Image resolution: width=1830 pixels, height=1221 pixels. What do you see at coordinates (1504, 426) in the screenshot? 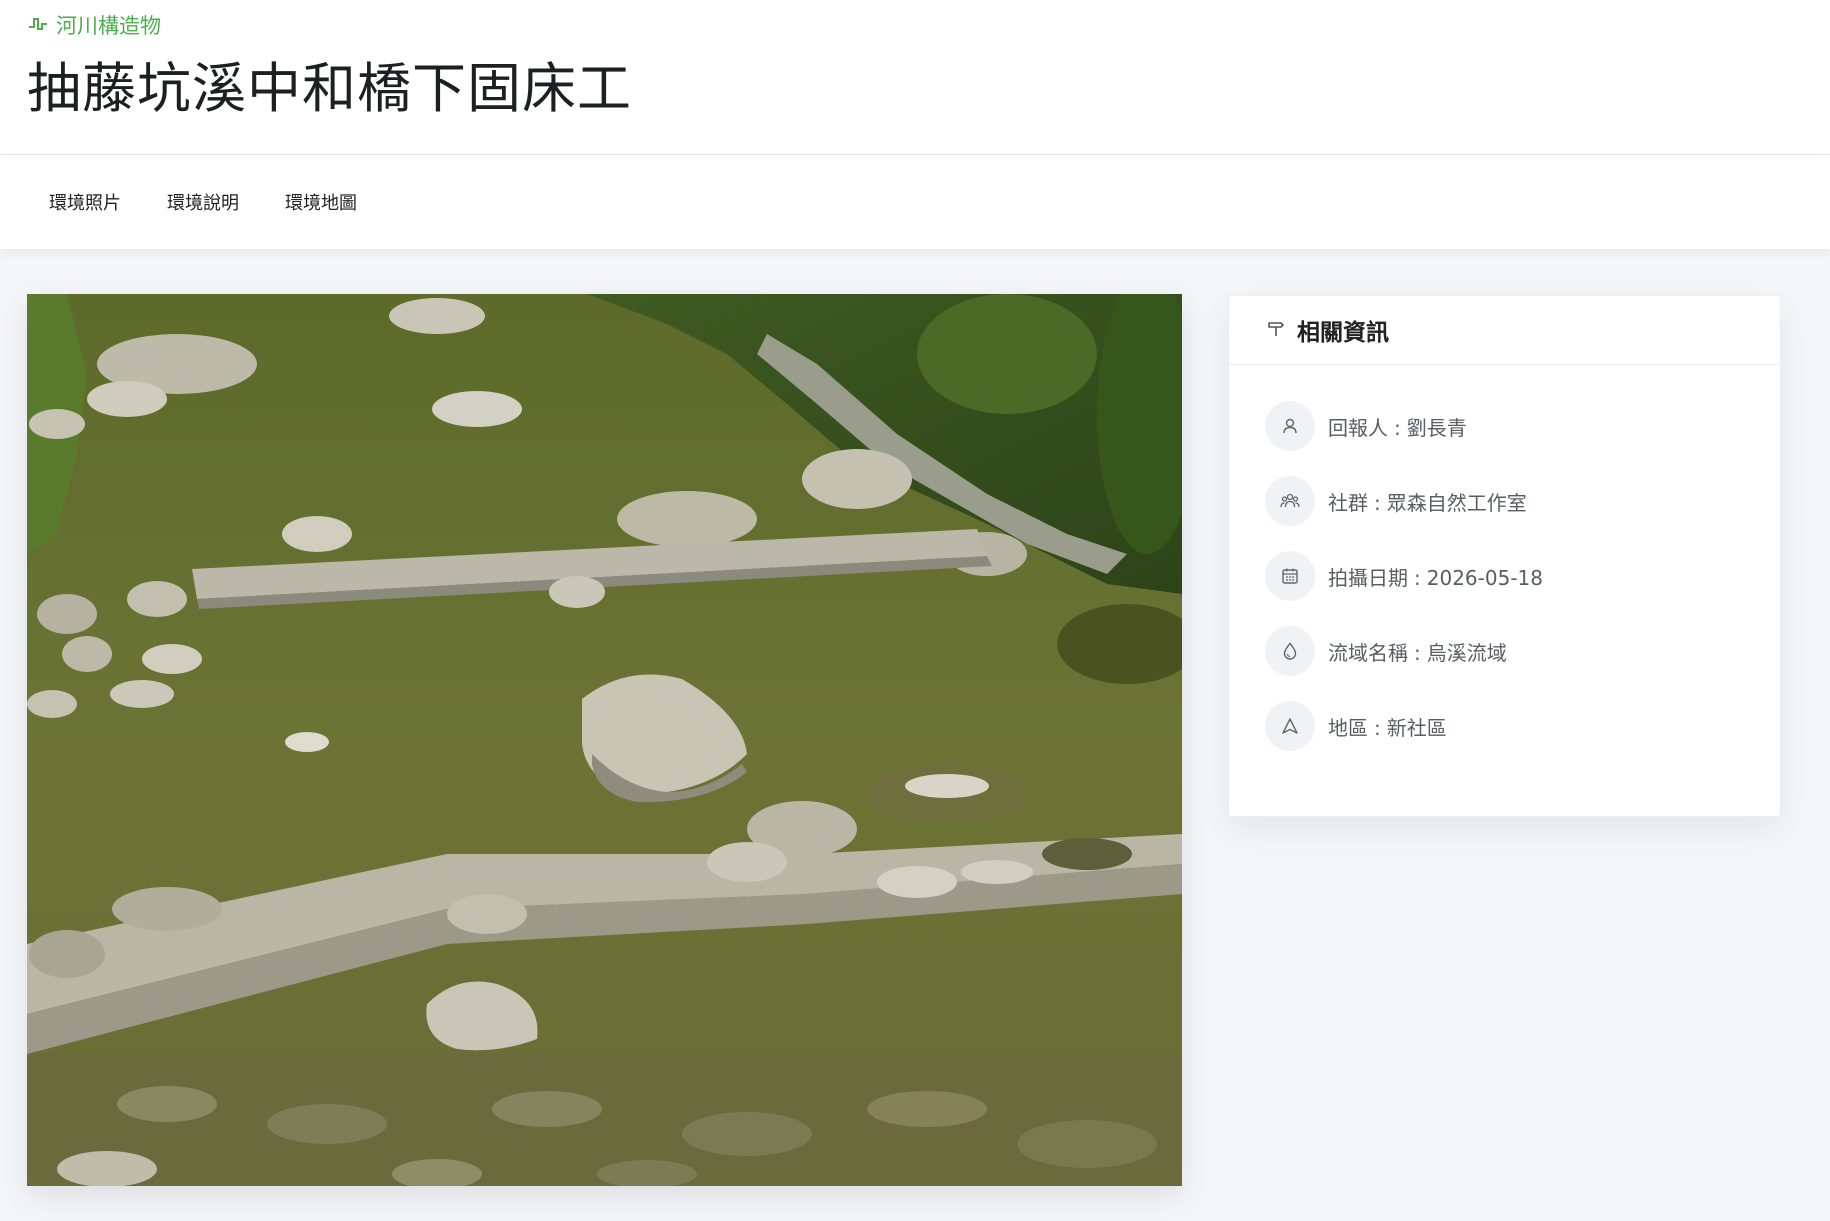
I see `info-item-reporter: 回報人: 劉長青` at bounding box center [1504, 426].